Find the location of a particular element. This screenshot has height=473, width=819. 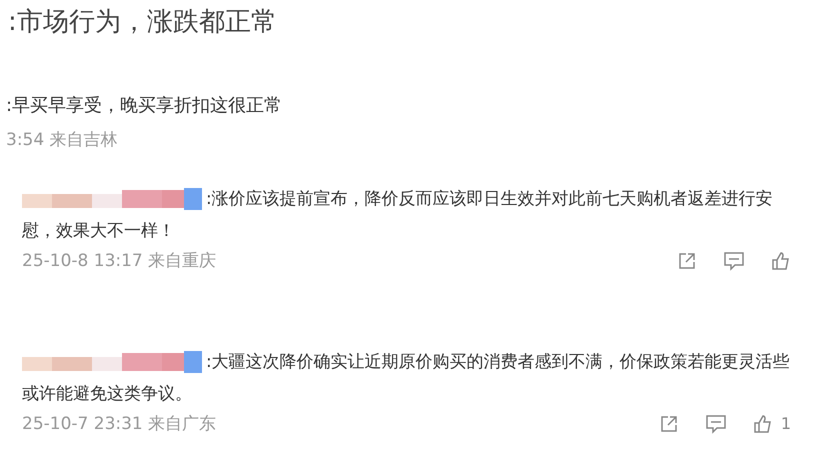

comment-text: :大疆这次降价确实让近期原价购买的消费者感到不满，价保政策若能更灵活些或许能避免这类争议。 is located at coordinates (406, 378).